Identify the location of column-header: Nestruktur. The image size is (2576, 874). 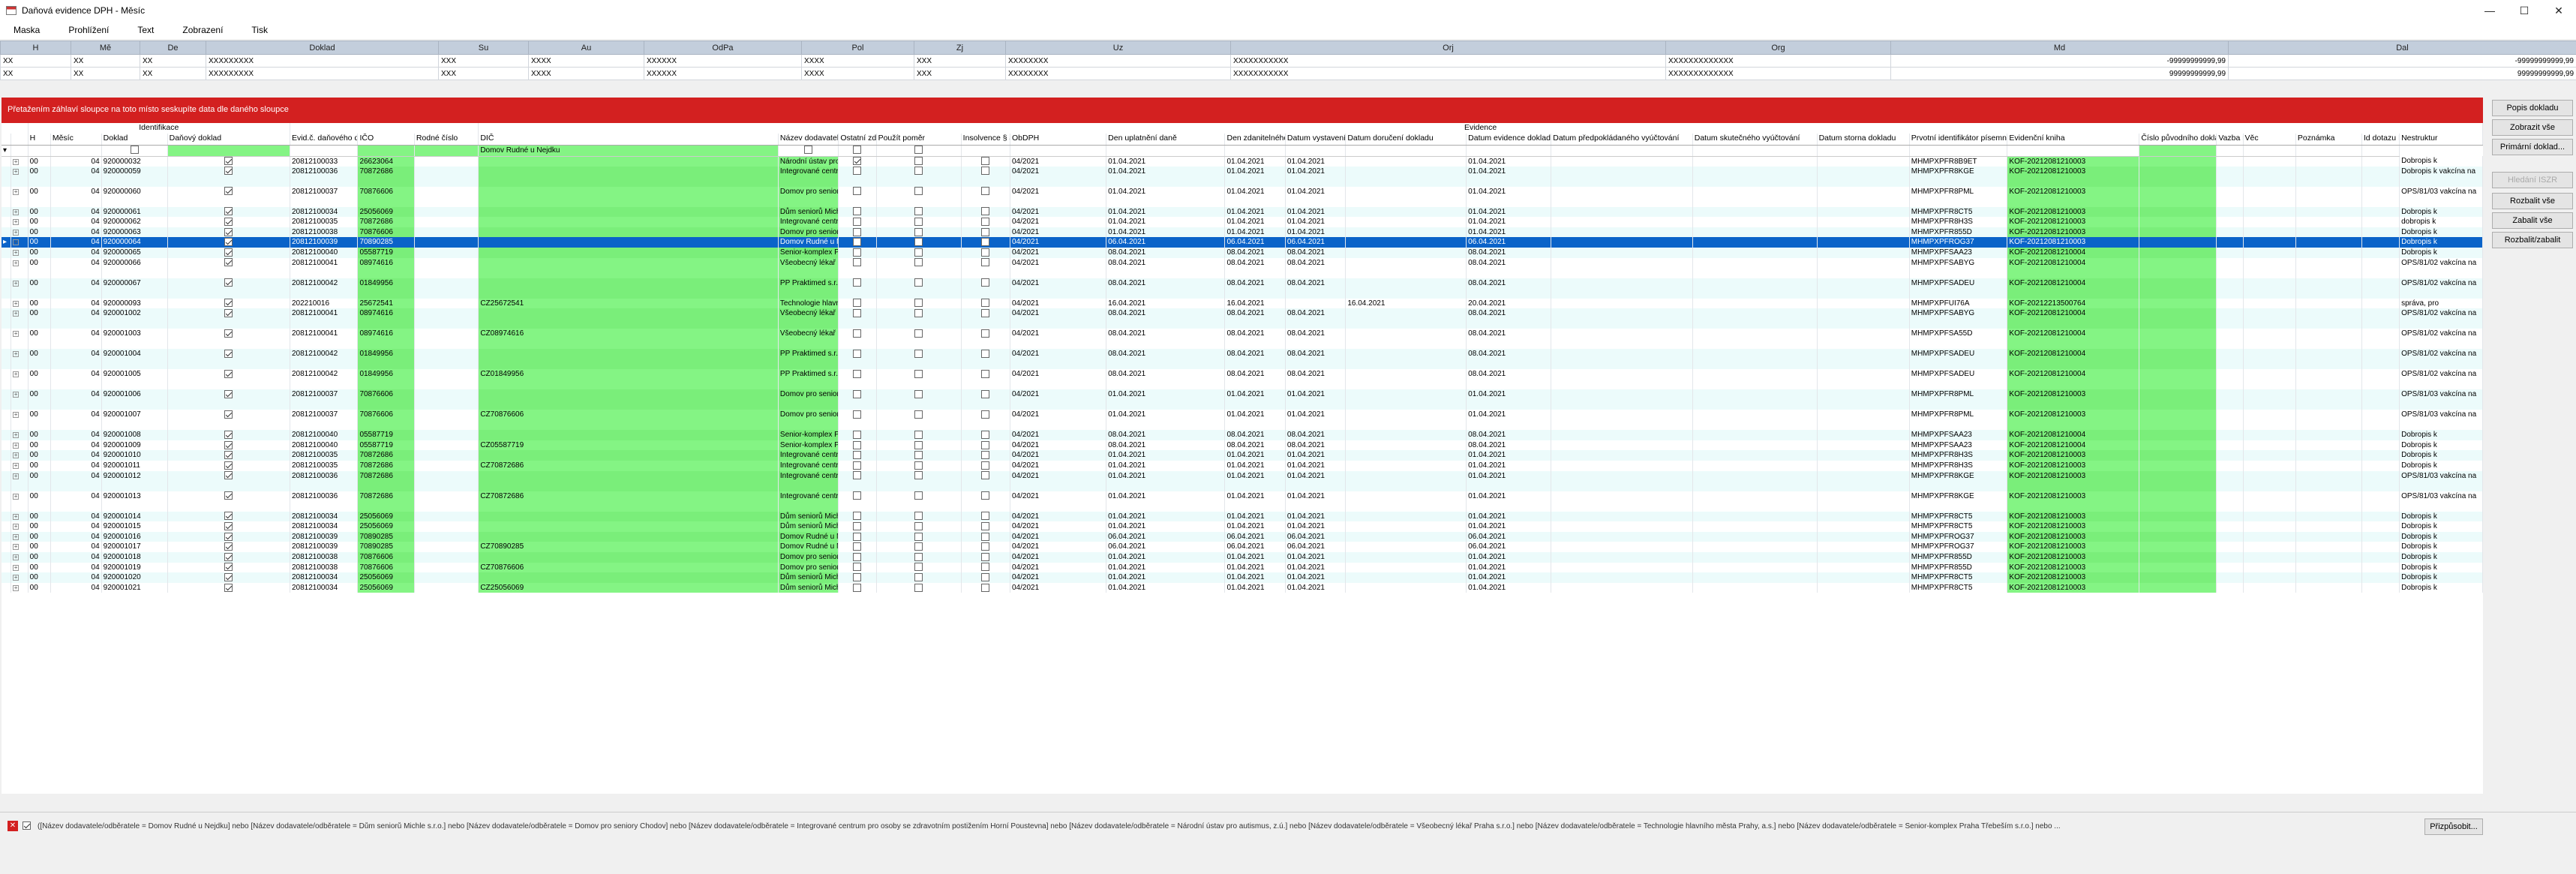
(2441, 140).